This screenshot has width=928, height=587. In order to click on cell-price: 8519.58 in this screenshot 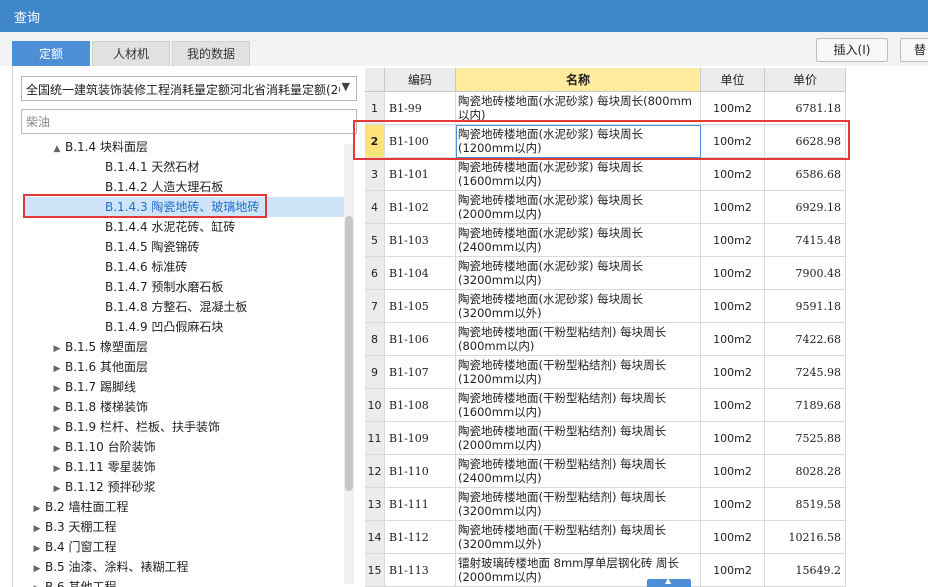, I will do `click(805, 504)`.